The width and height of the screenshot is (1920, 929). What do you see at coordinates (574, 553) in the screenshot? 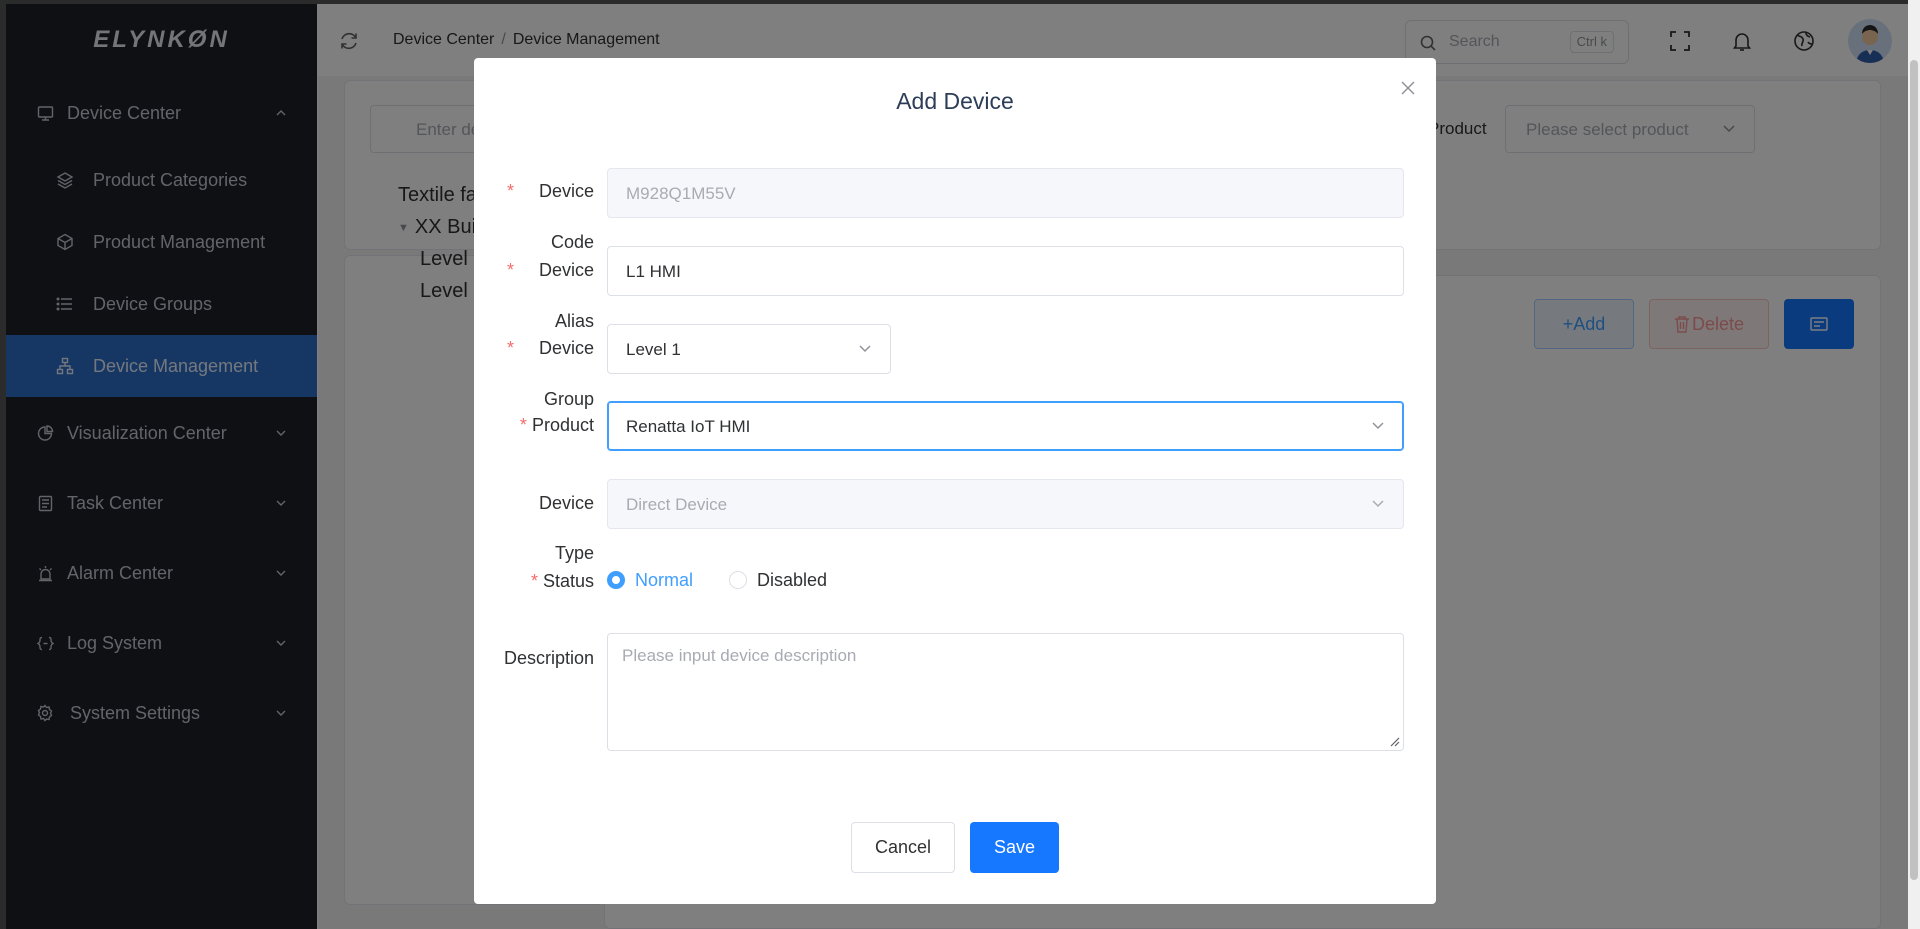
I see `device-type-label-line2: Type` at bounding box center [574, 553].